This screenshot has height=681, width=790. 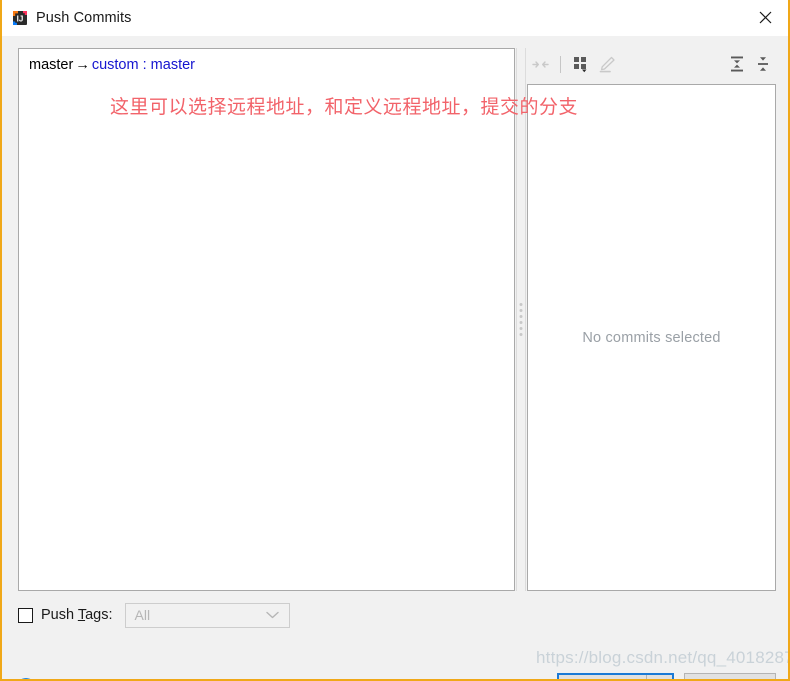 I want to click on close-button, so click(x=765, y=17).